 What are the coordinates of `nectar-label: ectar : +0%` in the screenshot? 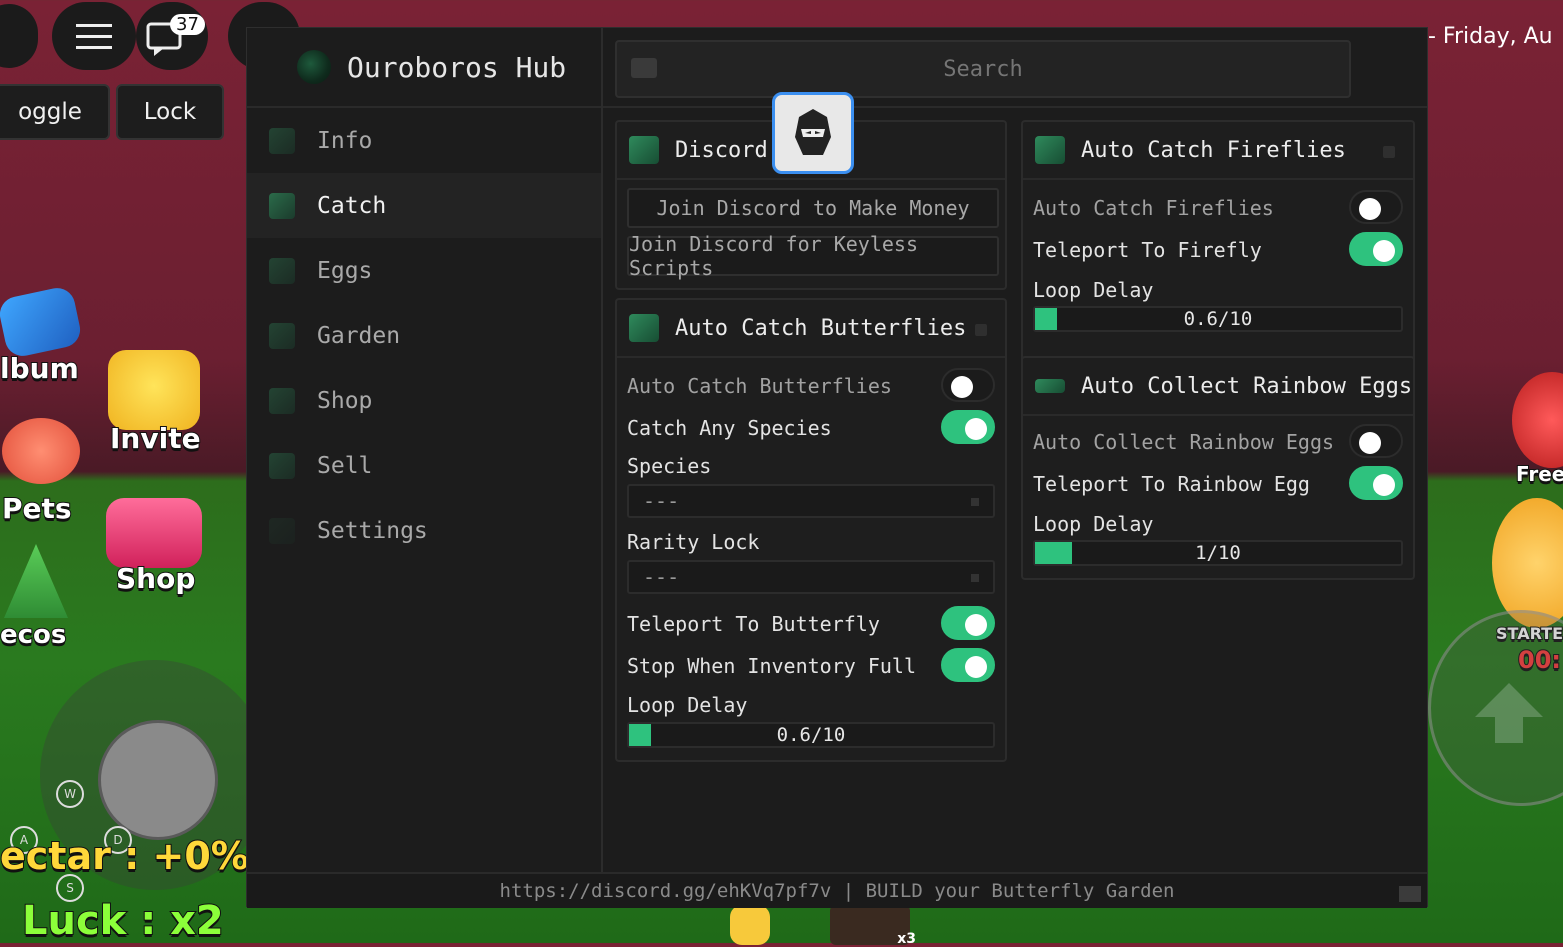 It's located at (125, 856).